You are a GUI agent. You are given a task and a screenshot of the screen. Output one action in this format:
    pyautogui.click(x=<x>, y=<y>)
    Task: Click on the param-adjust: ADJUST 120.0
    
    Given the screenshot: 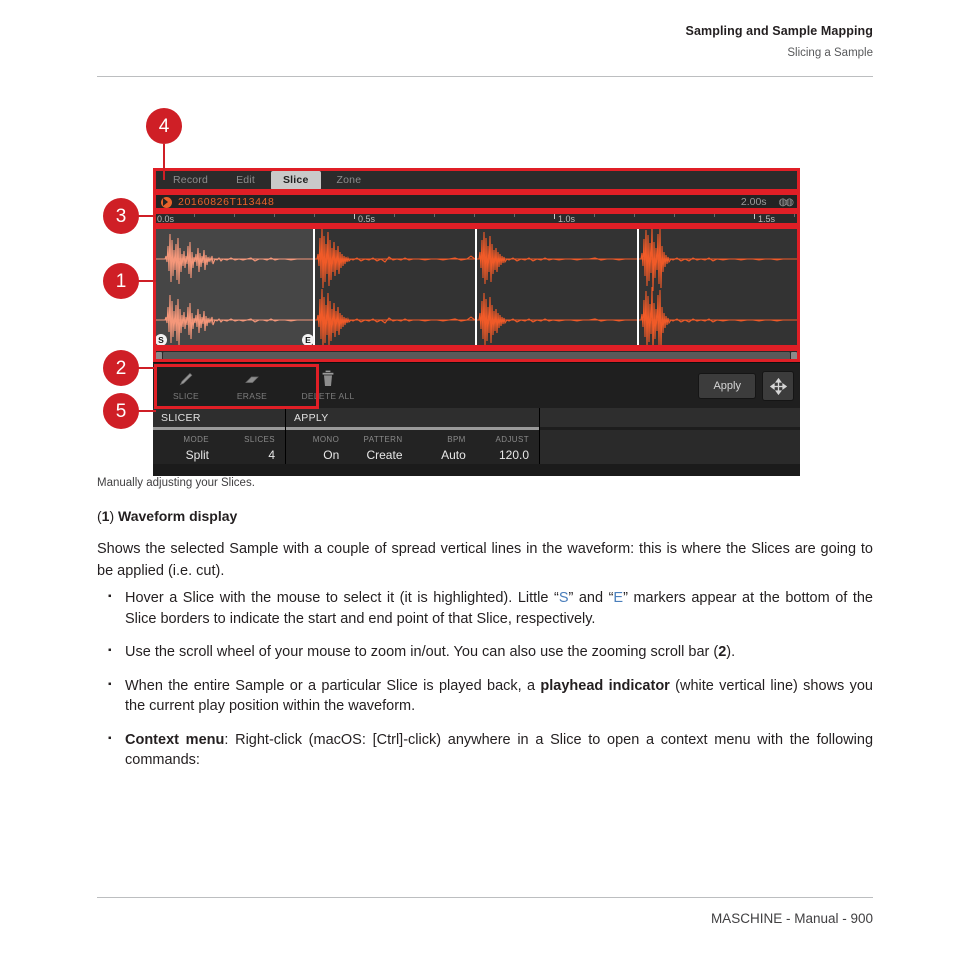 What is the action you would take?
    pyautogui.click(x=507, y=447)
    